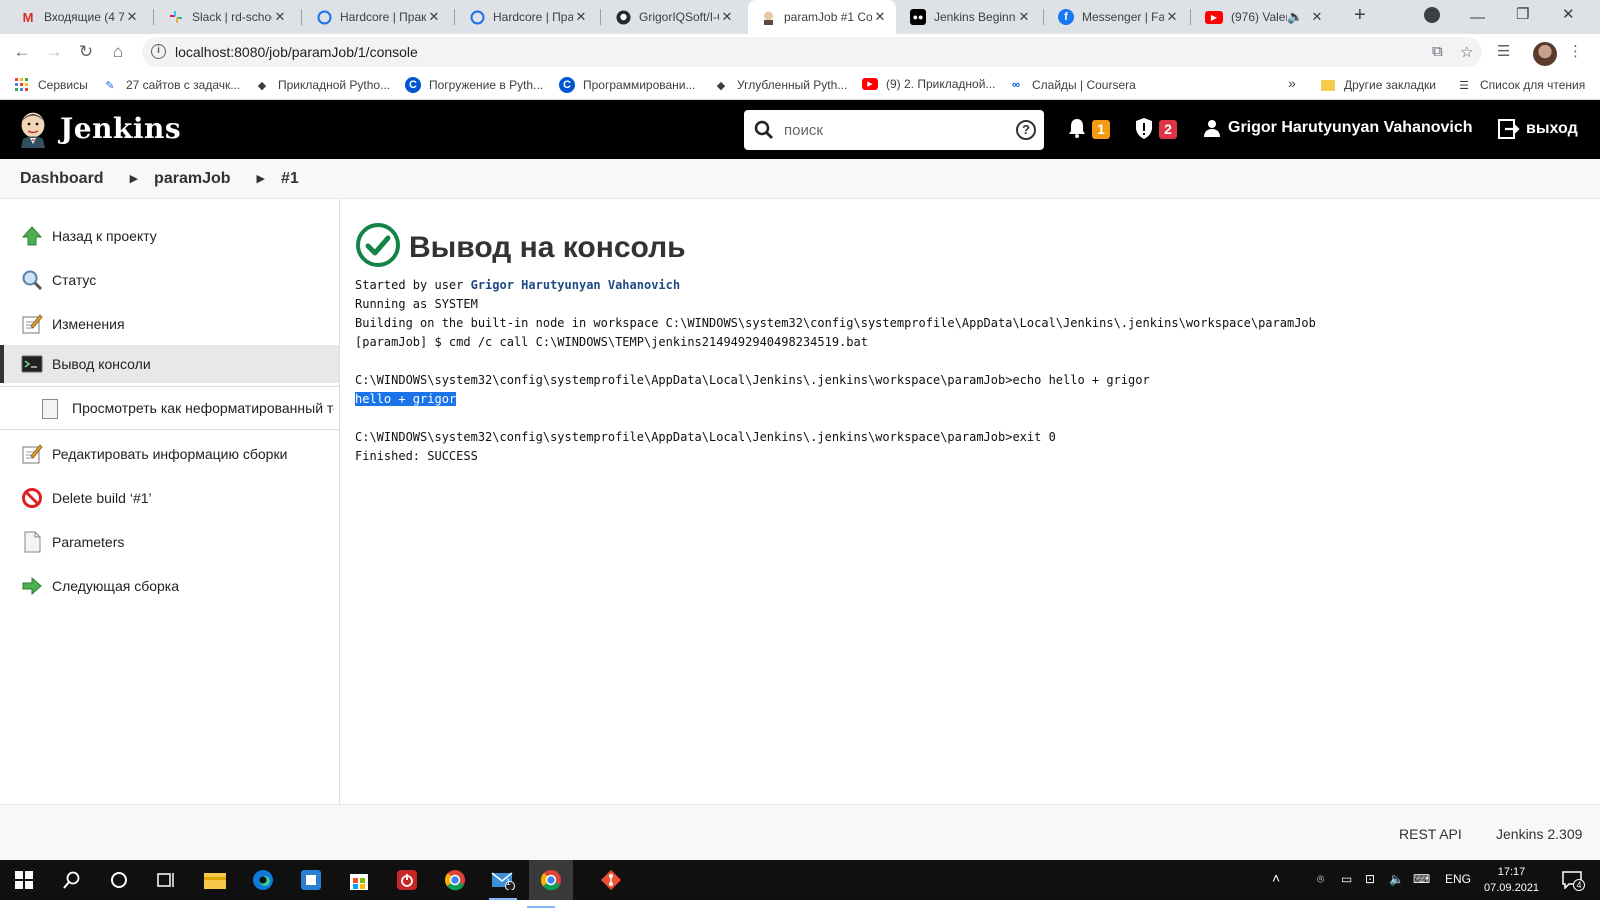  Describe the element at coordinates (169, 236) in the screenshot. I see `sidebar-item-back-to-project: Назад к проекту` at that location.